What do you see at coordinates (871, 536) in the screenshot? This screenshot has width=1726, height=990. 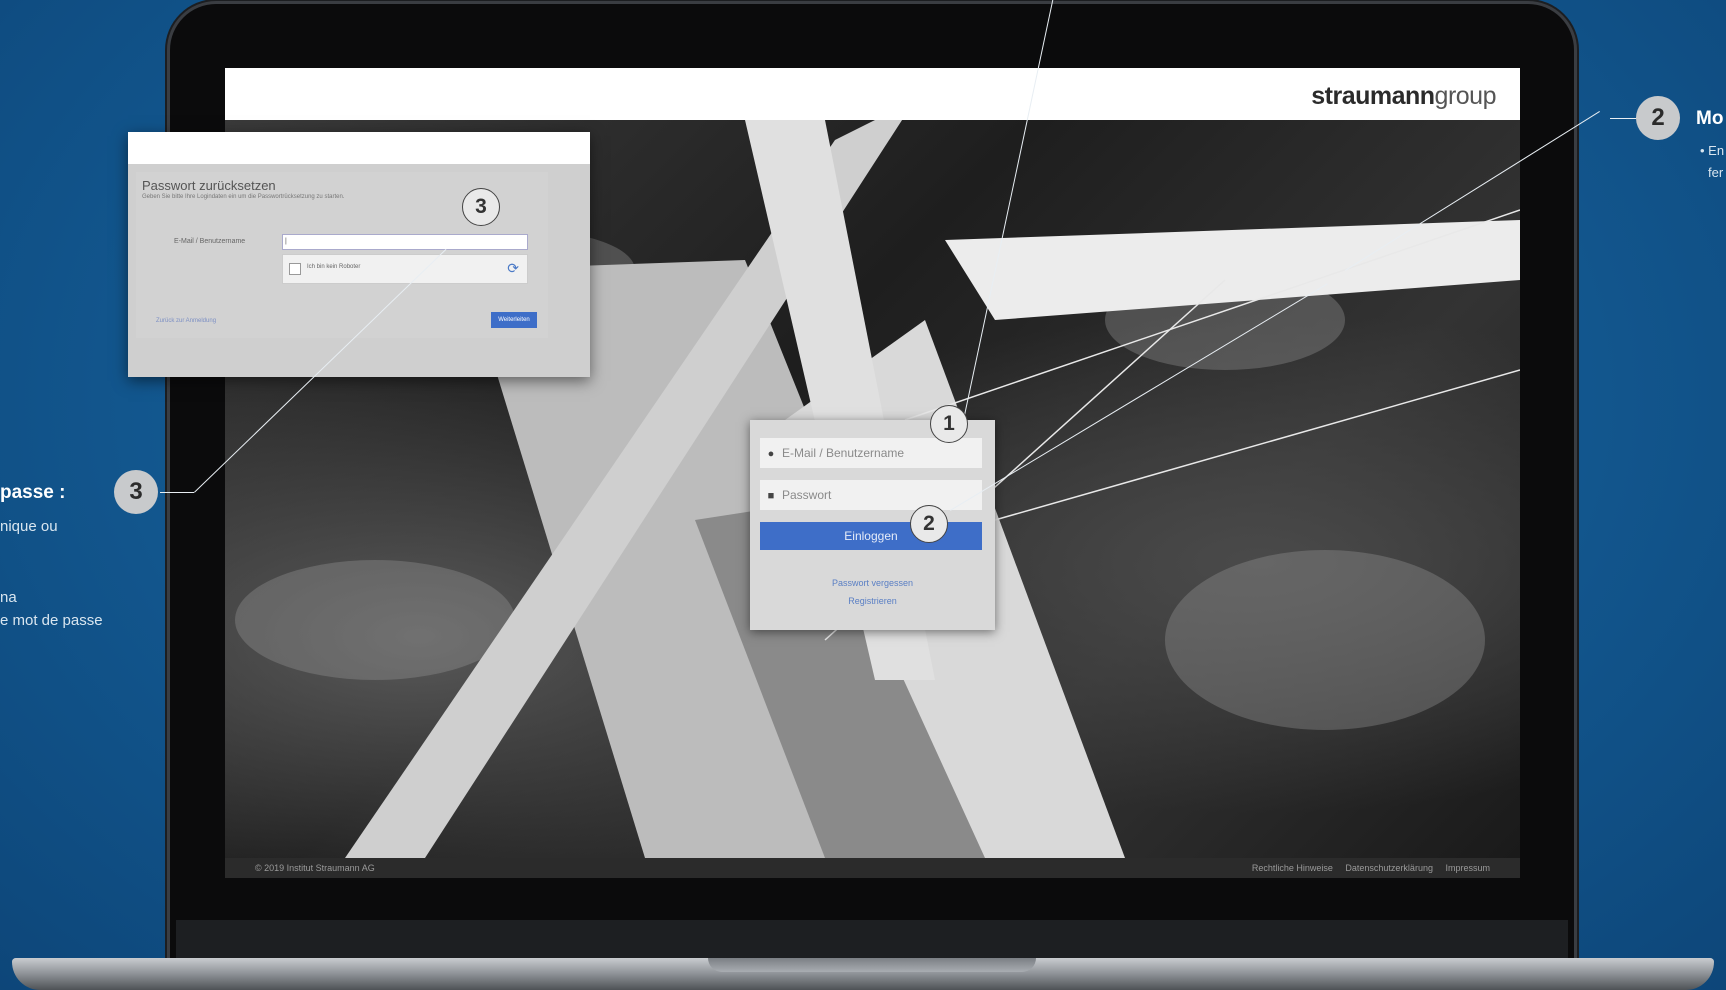 I see `login-button: Einloggen` at bounding box center [871, 536].